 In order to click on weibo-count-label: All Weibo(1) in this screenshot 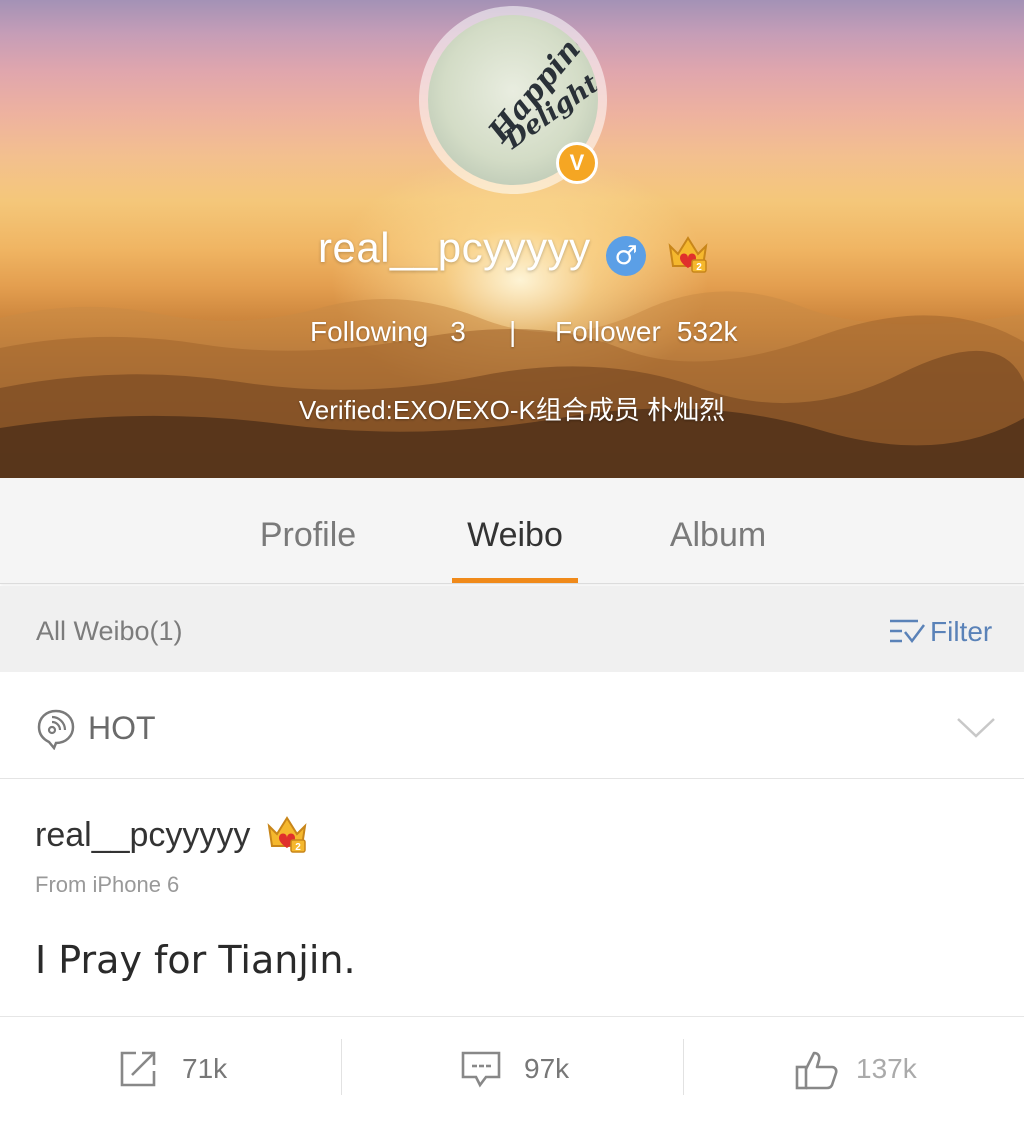, I will do `click(109, 631)`.